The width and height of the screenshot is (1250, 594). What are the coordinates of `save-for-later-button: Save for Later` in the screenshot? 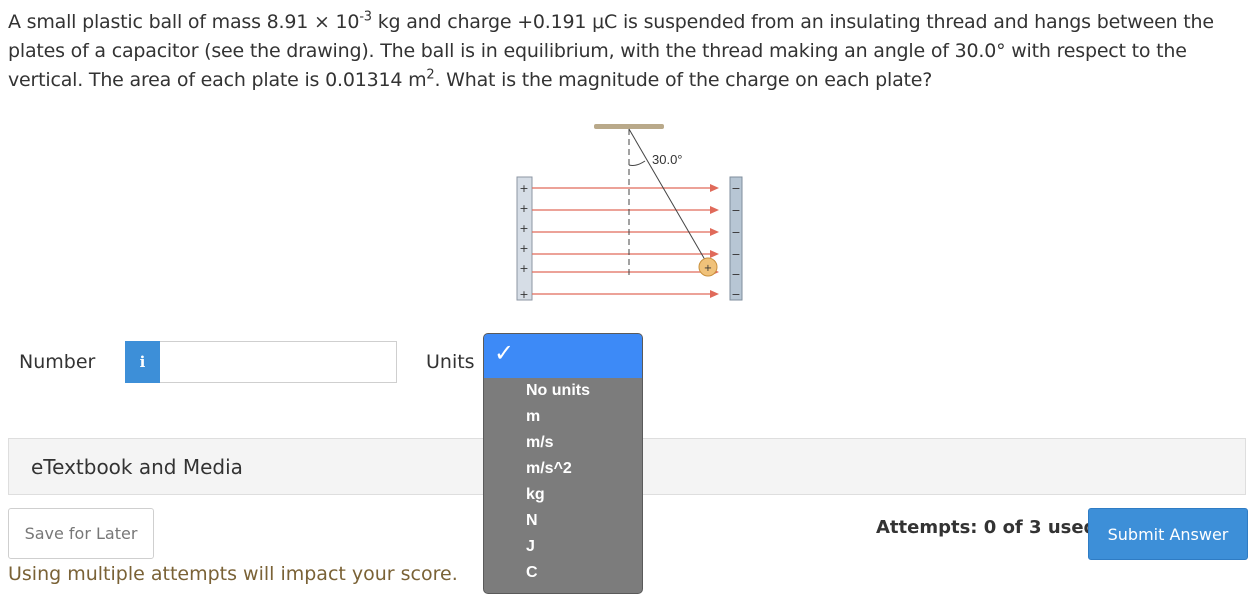 It's located at (81, 533).